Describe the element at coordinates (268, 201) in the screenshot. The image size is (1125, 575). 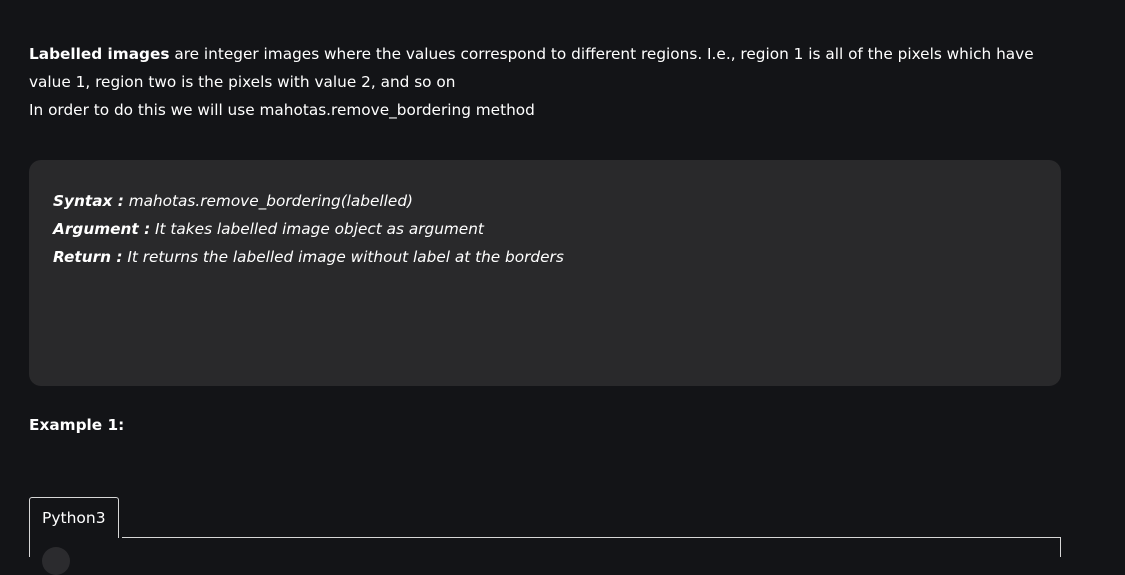
I see `syntax-value: mahotas.remove_bordering(labelled)` at that location.